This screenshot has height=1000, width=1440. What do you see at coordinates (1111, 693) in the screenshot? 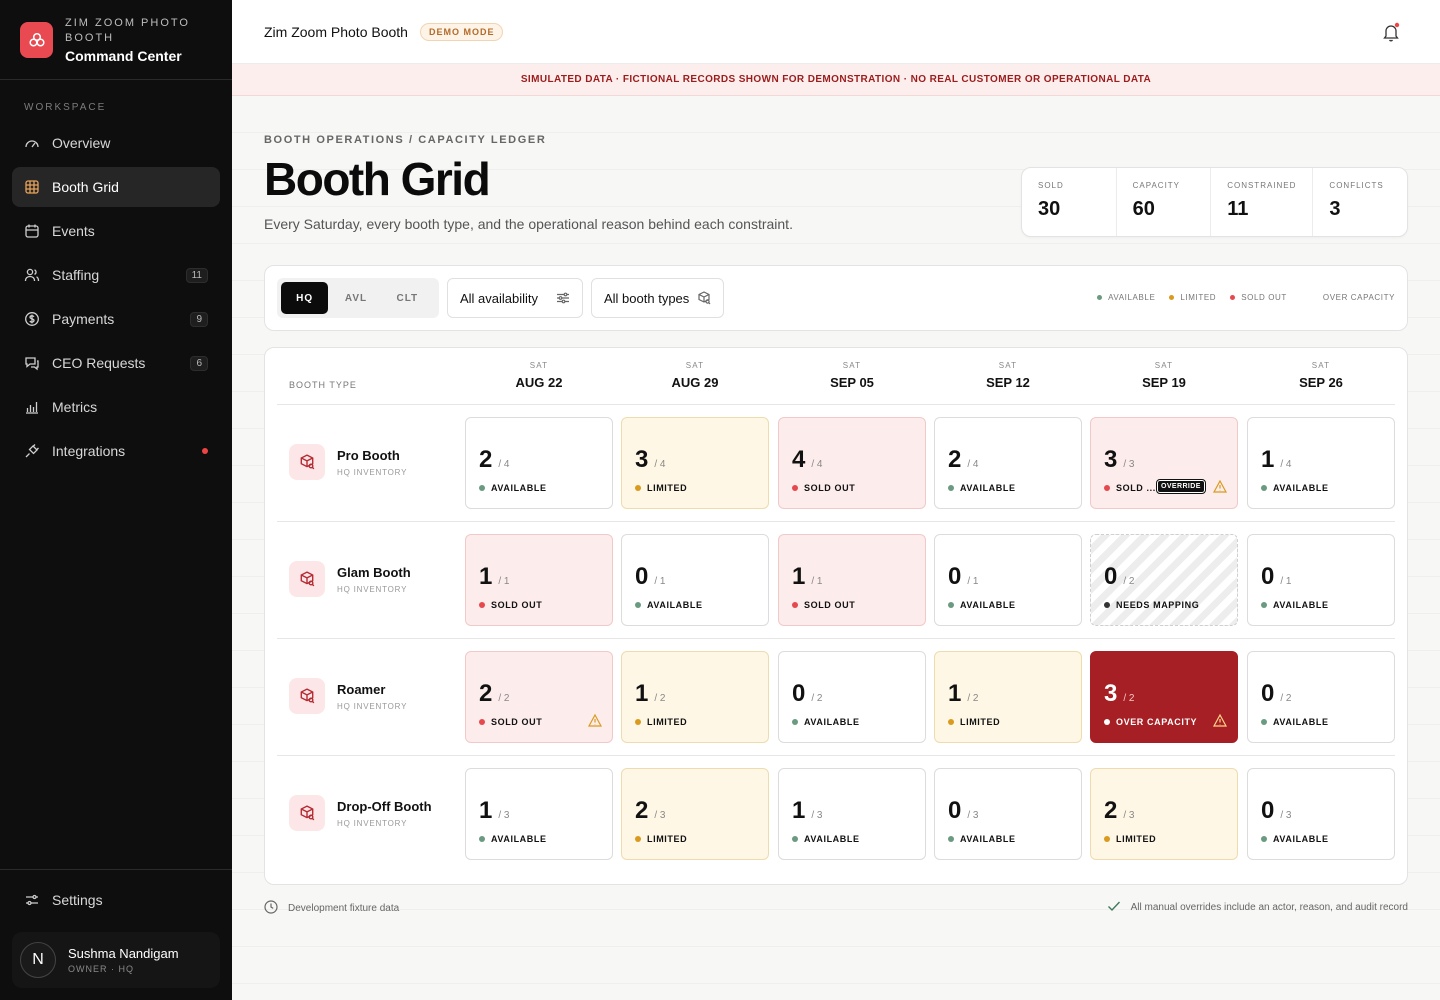
I see `sold-count: 3` at bounding box center [1111, 693].